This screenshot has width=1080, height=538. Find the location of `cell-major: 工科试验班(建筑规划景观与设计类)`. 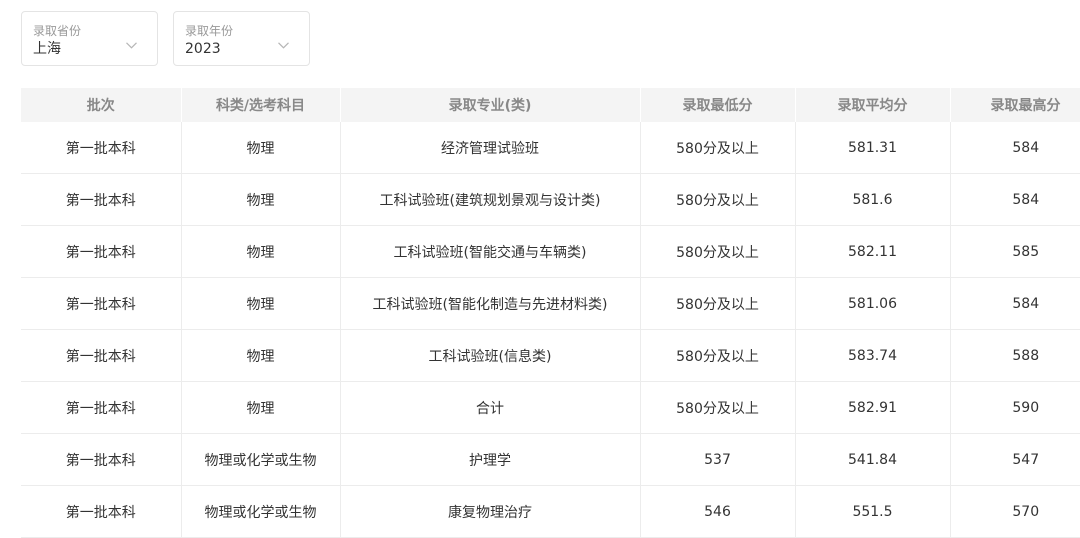

cell-major: 工科试验班(建筑规划景观与设计类) is located at coordinates (490, 199).